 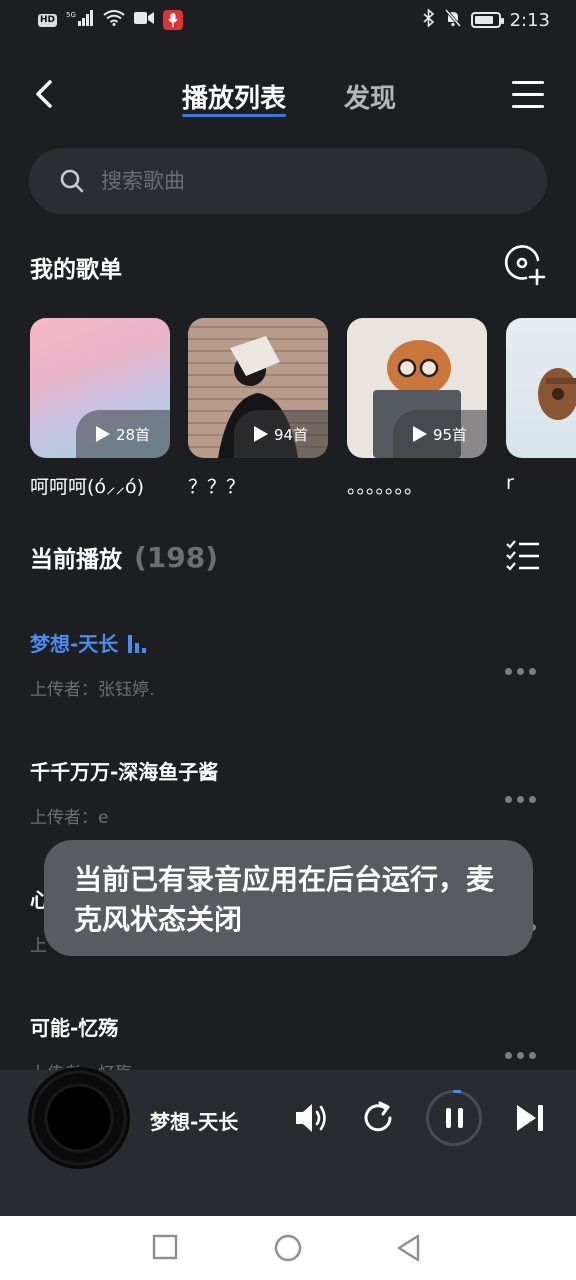 I want to click on skip-next-icon, so click(x=530, y=1118).